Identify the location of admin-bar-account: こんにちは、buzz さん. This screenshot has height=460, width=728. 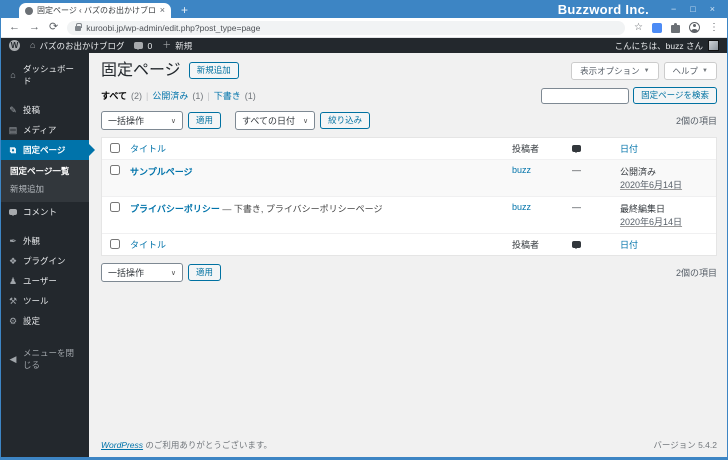
(667, 46).